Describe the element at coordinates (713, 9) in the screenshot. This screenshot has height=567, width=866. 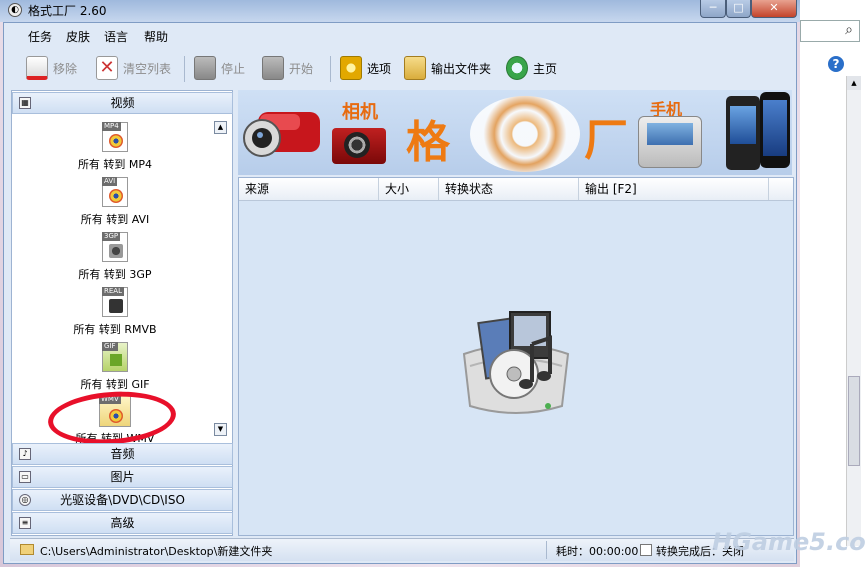
I see `minimize-button: ─` at that location.